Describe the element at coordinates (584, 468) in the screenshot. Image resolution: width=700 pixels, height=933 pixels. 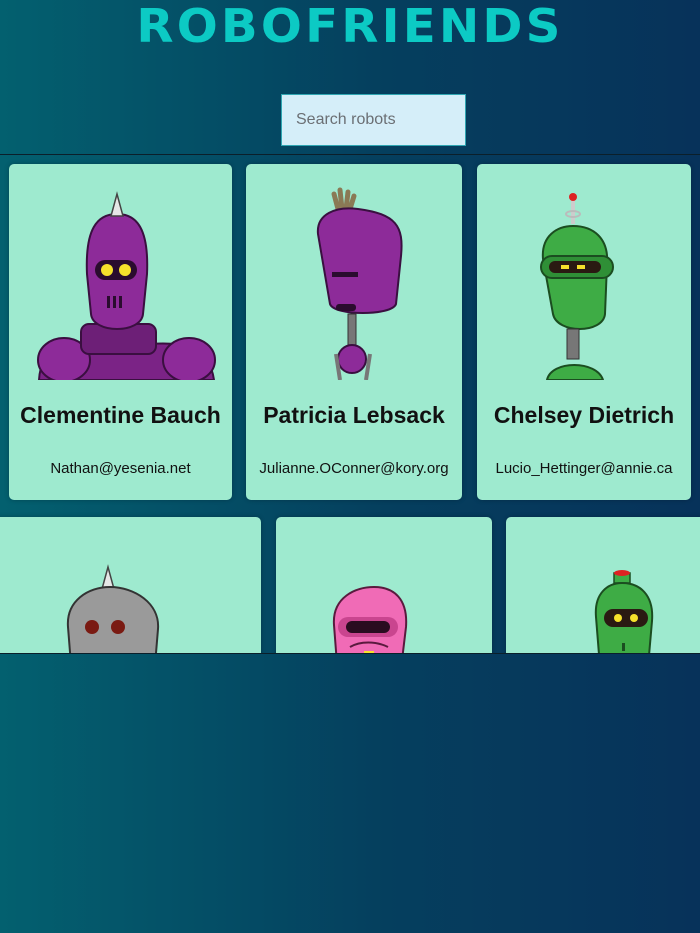
I see `robot-email: Lucio_Hettinger@annie.ca` at that location.